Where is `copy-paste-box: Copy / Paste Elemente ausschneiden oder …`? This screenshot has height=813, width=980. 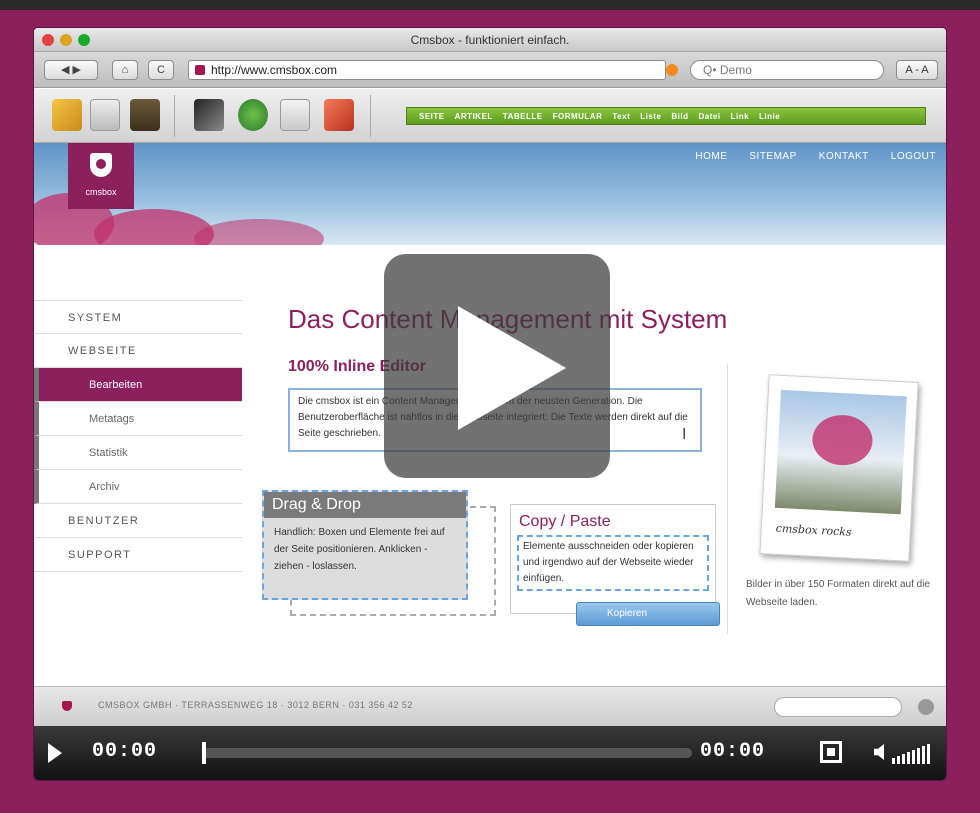 copy-paste-box: Copy / Paste Elemente ausschneiden oder … is located at coordinates (613, 559).